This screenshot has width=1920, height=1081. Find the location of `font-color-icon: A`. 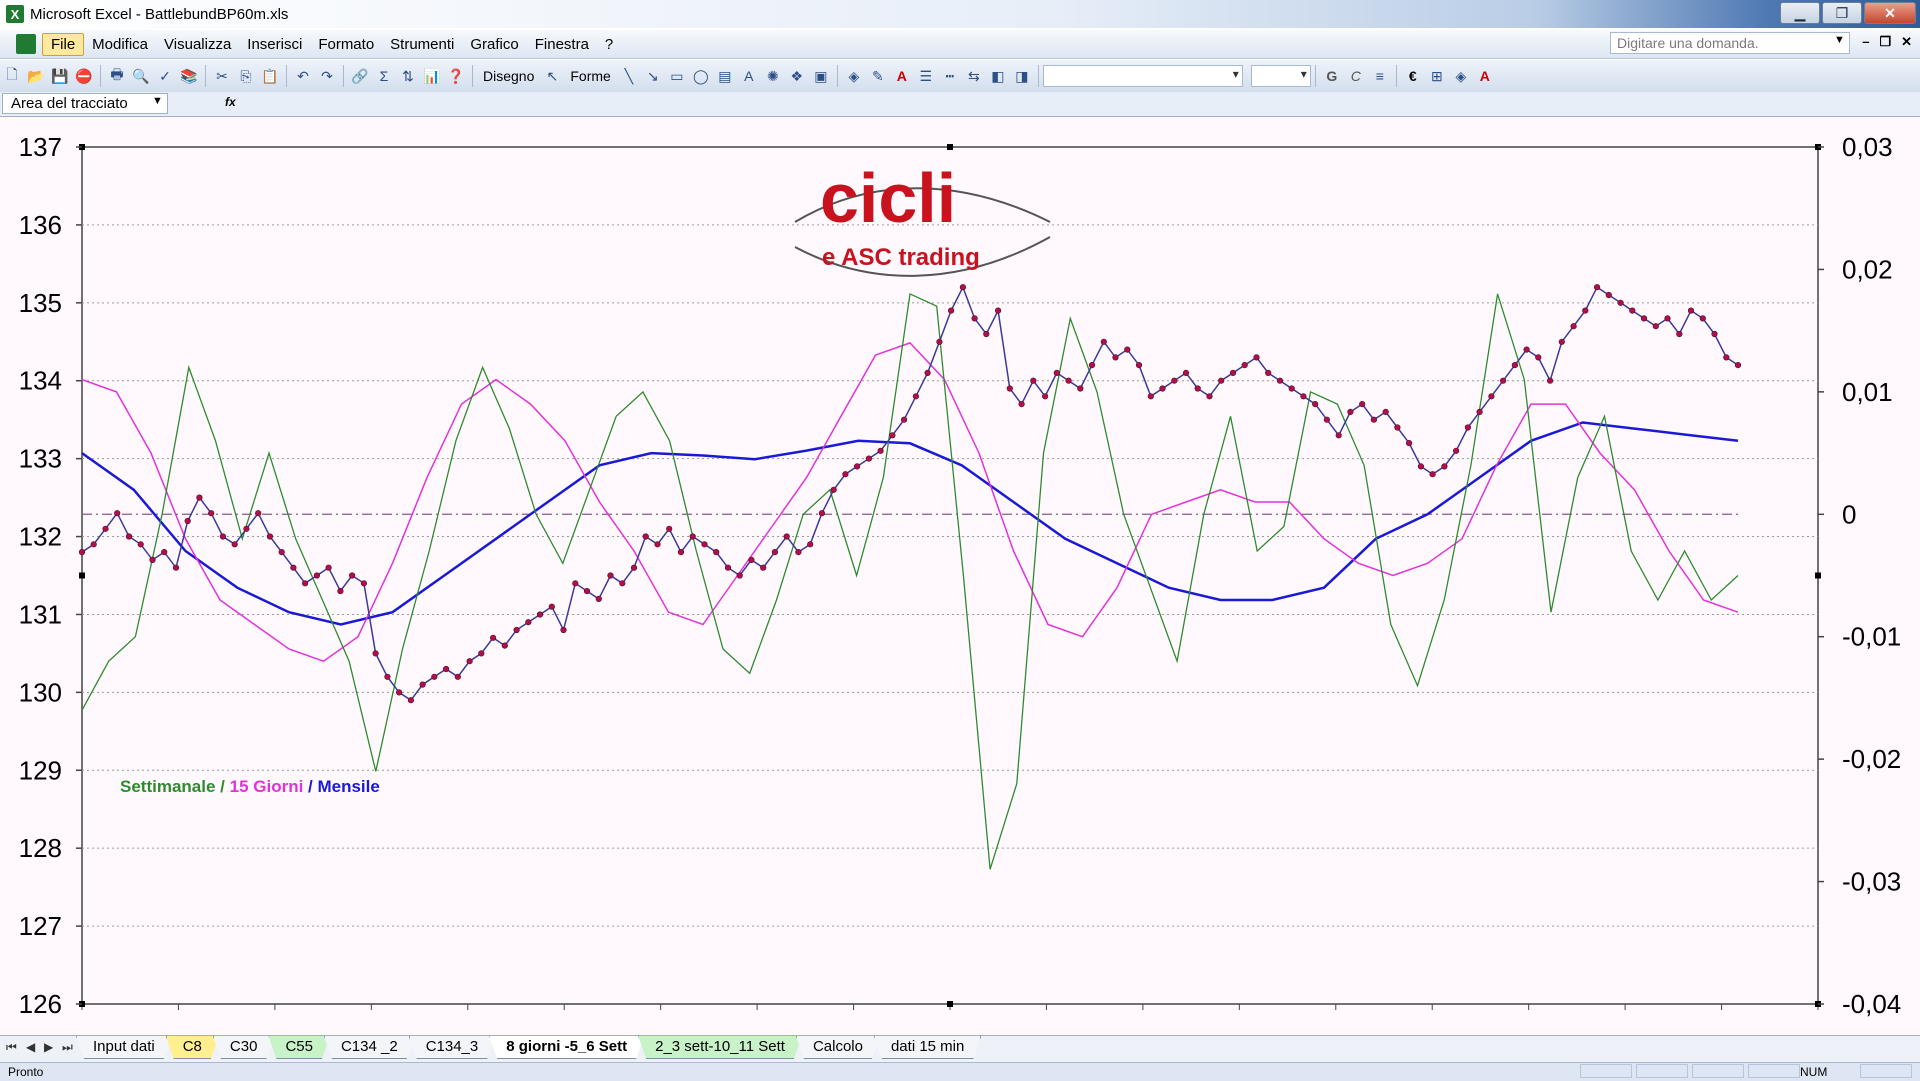

font-color-icon: A is located at coordinates (902, 76).